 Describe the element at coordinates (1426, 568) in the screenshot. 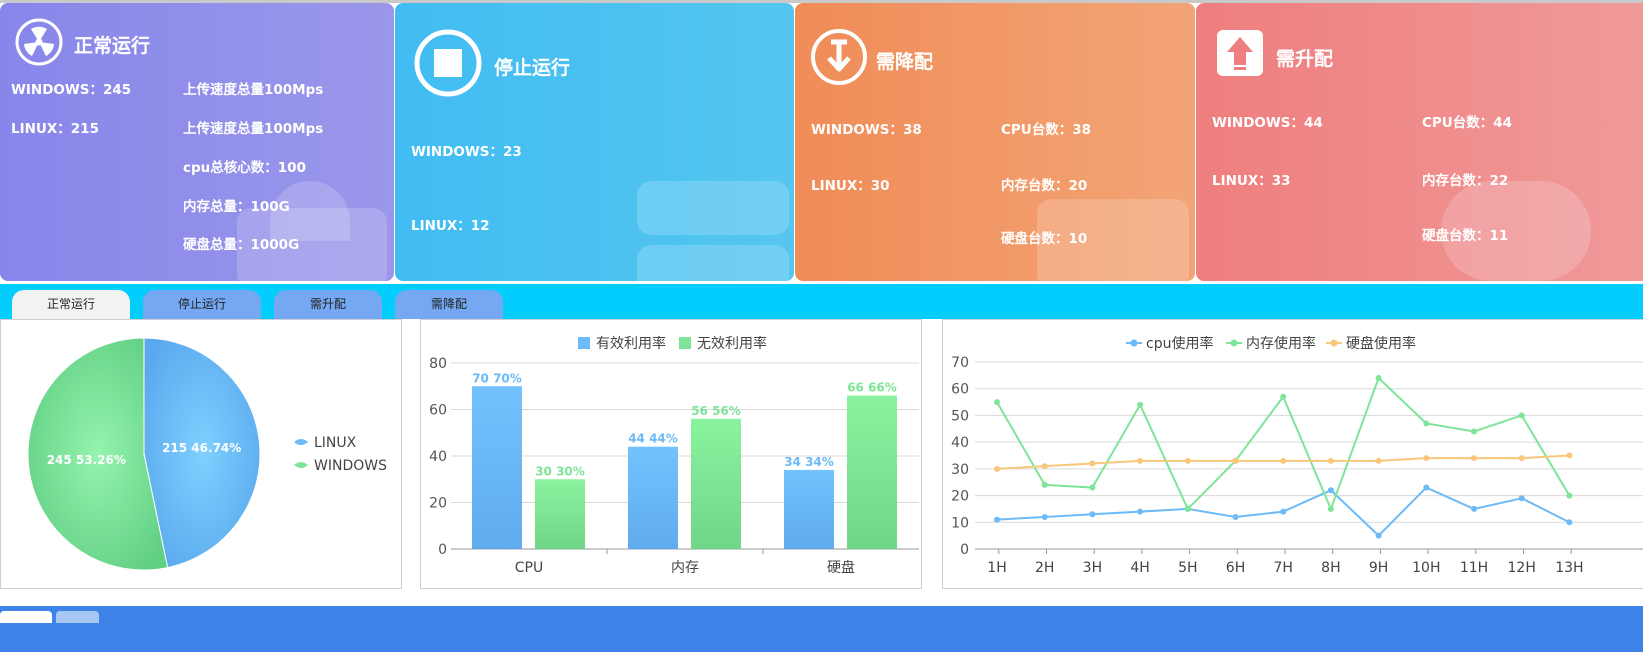

I see `x-tick-label: 10H` at that location.